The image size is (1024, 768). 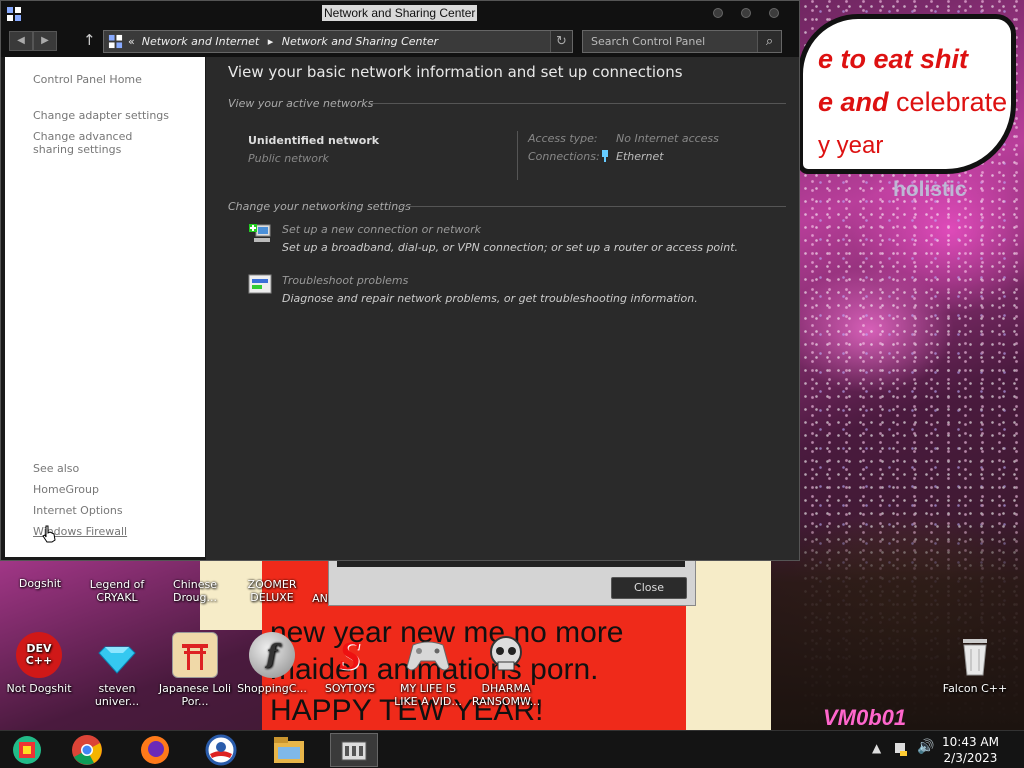 I want to click on network-name: Unidentified network, so click(x=314, y=140).